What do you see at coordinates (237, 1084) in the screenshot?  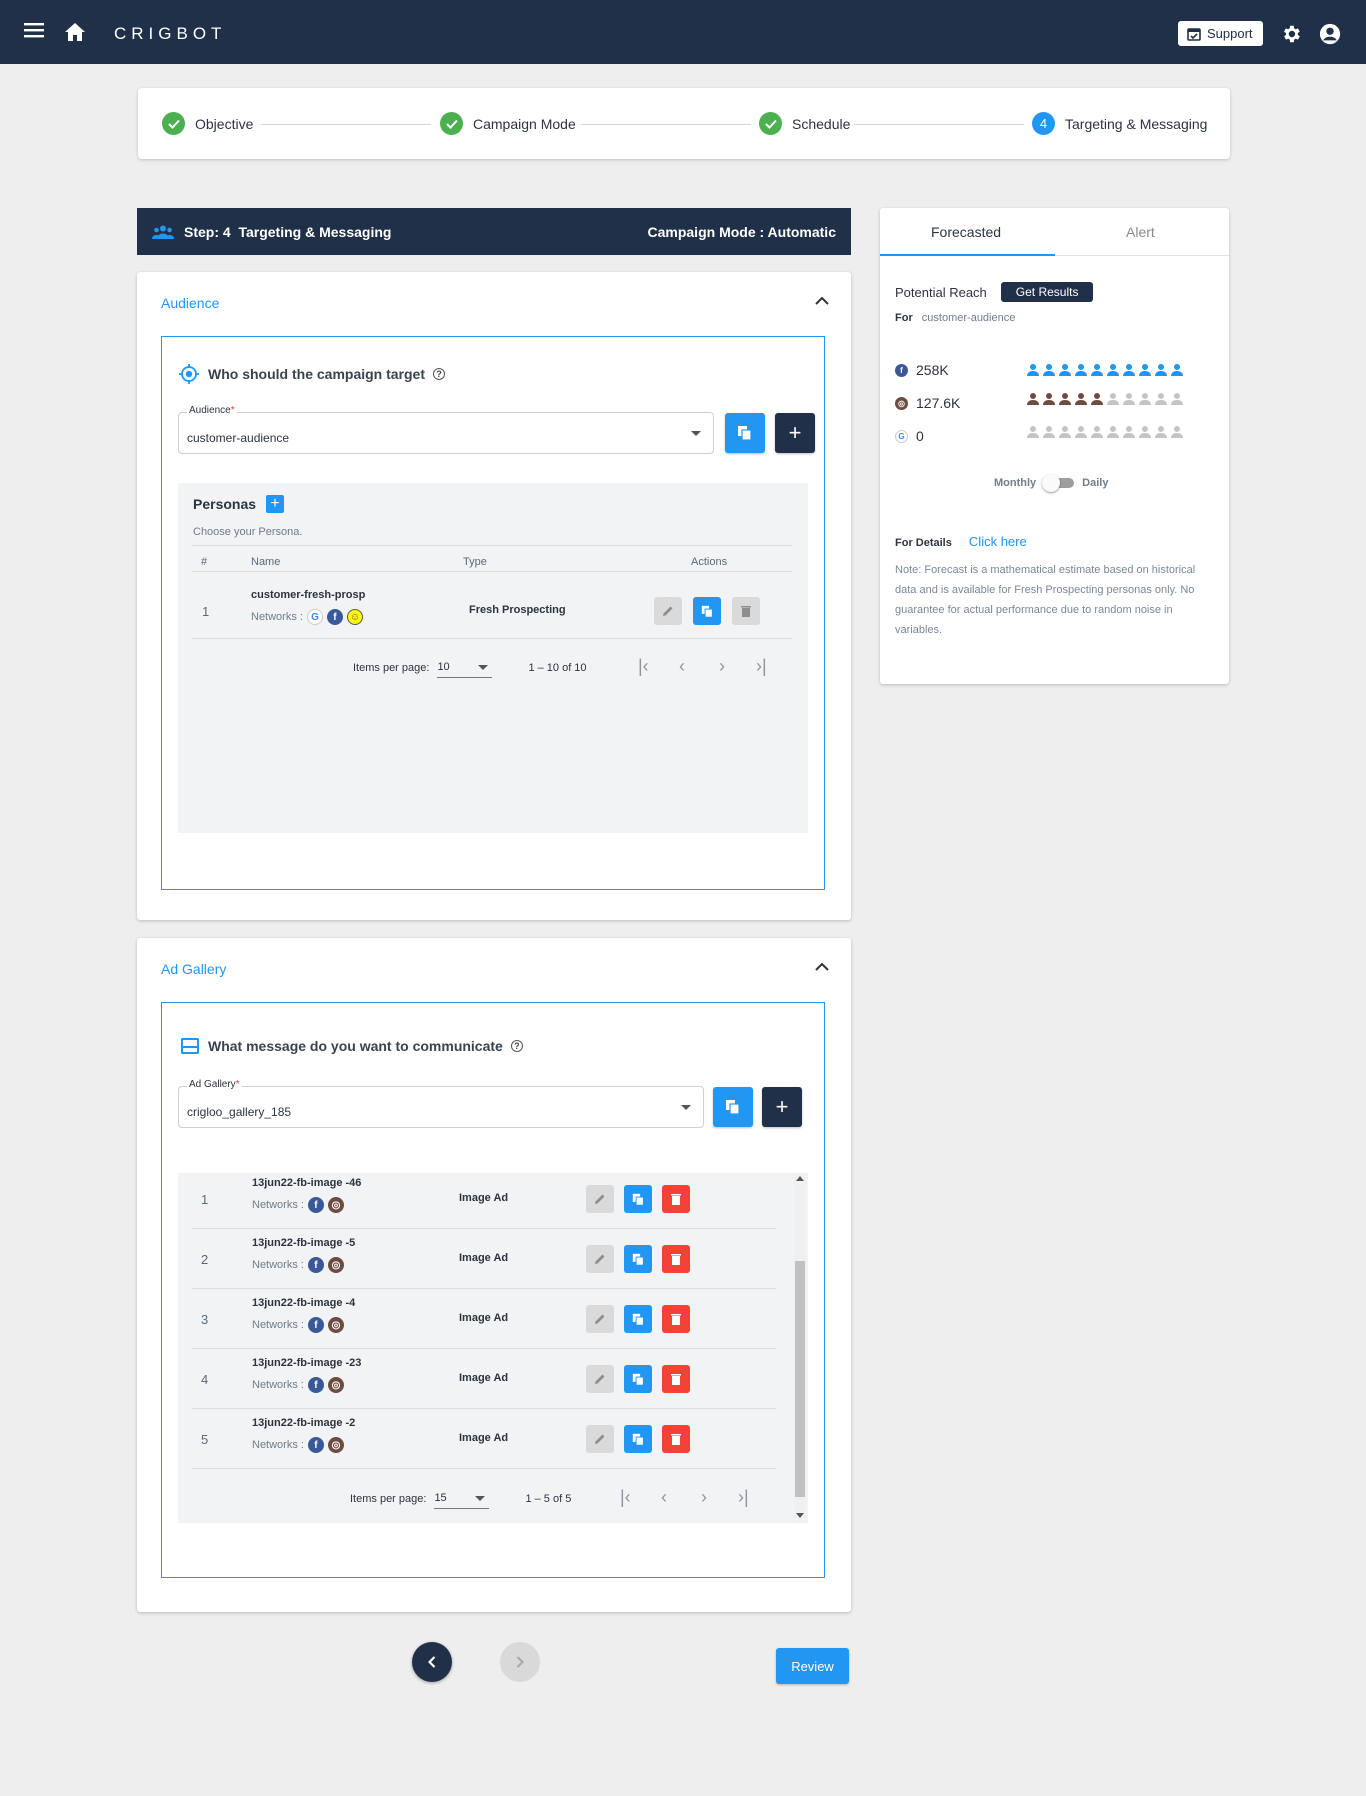 I see `required-marker: *` at bounding box center [237, 1084].